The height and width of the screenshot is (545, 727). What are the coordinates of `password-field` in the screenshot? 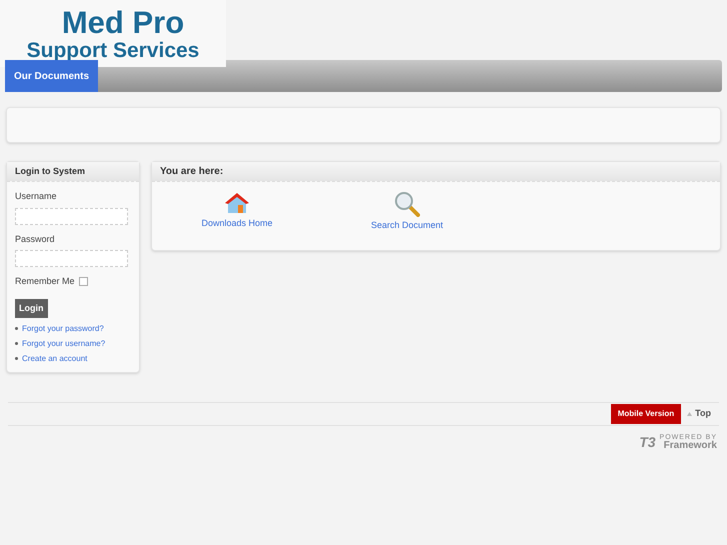 It's located at (71, 258).